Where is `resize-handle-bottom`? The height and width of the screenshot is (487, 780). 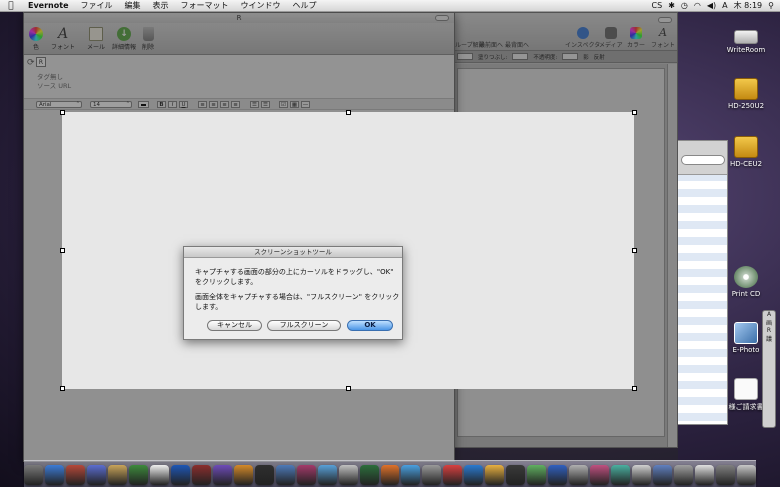 resize-handle-bottom is located at coordinates (348, 388).